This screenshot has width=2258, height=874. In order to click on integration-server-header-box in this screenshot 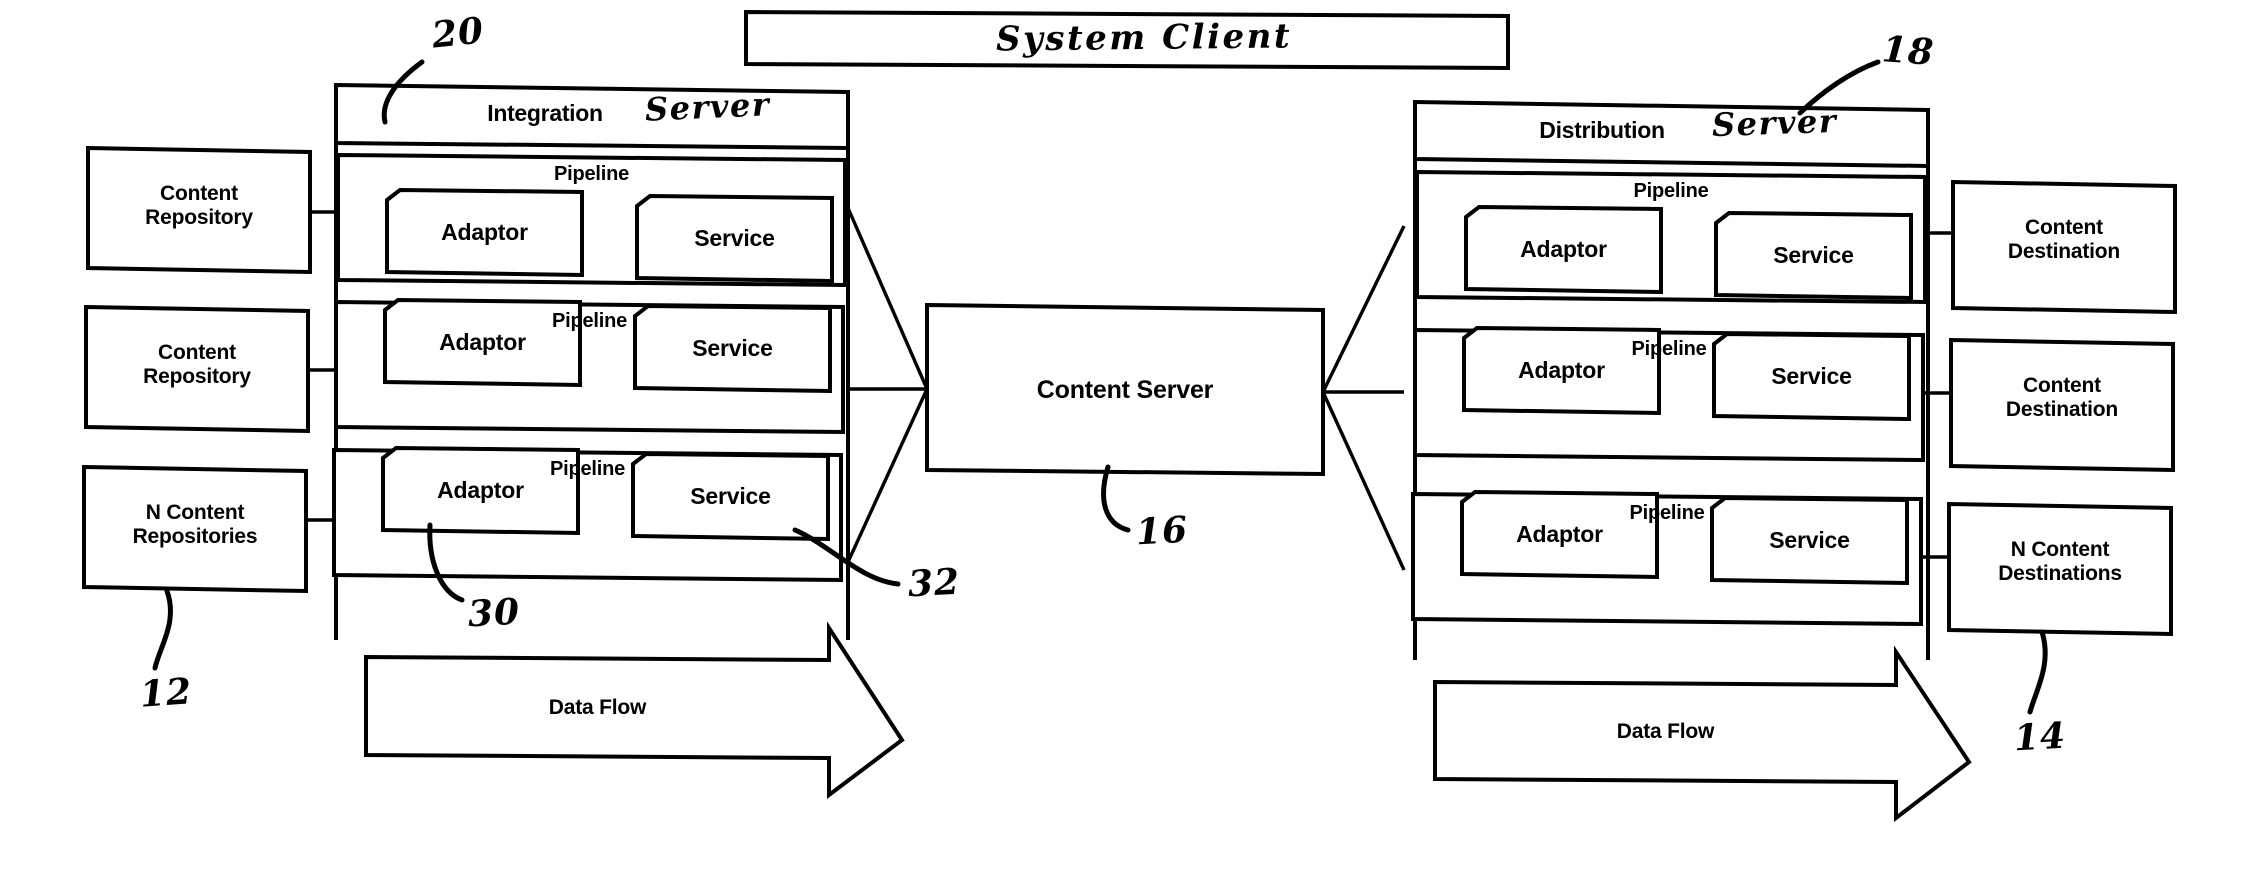, I will do `click(592, 116)`.